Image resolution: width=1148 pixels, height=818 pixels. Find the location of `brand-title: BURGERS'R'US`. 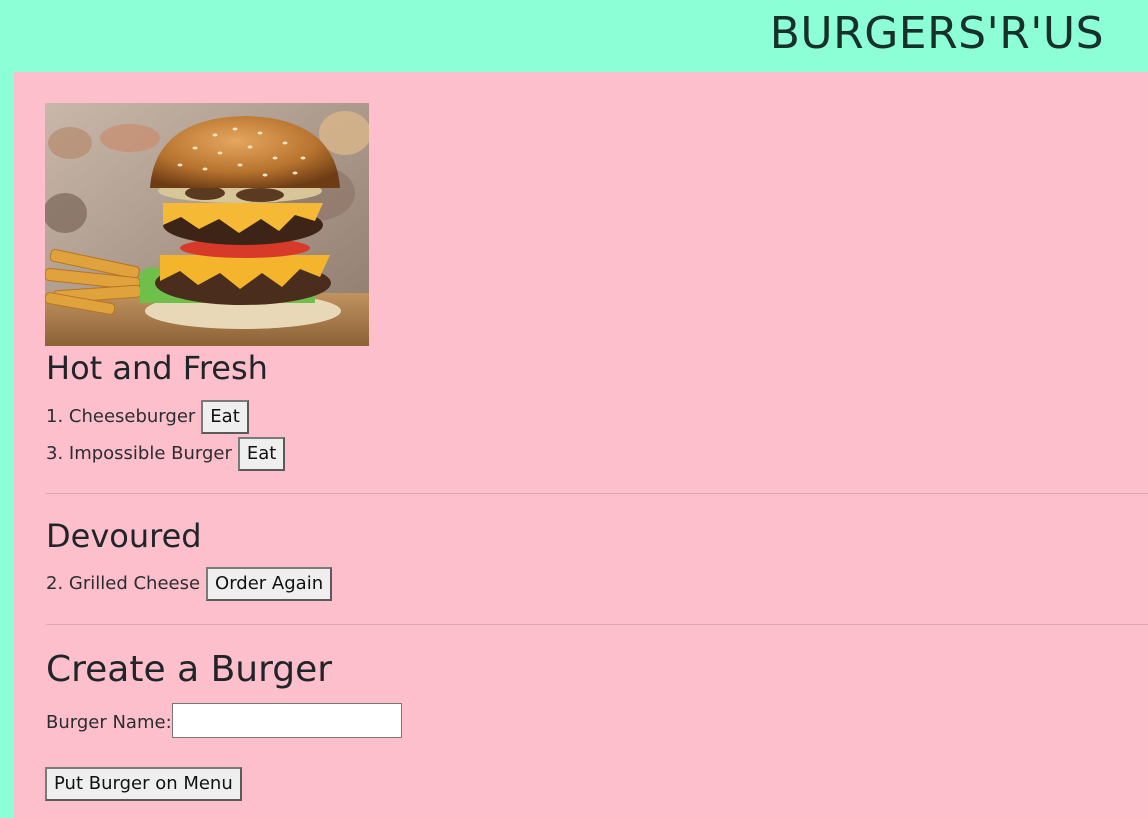

brand-title: BURGERS'R'US is located at coordinates (936, 33).